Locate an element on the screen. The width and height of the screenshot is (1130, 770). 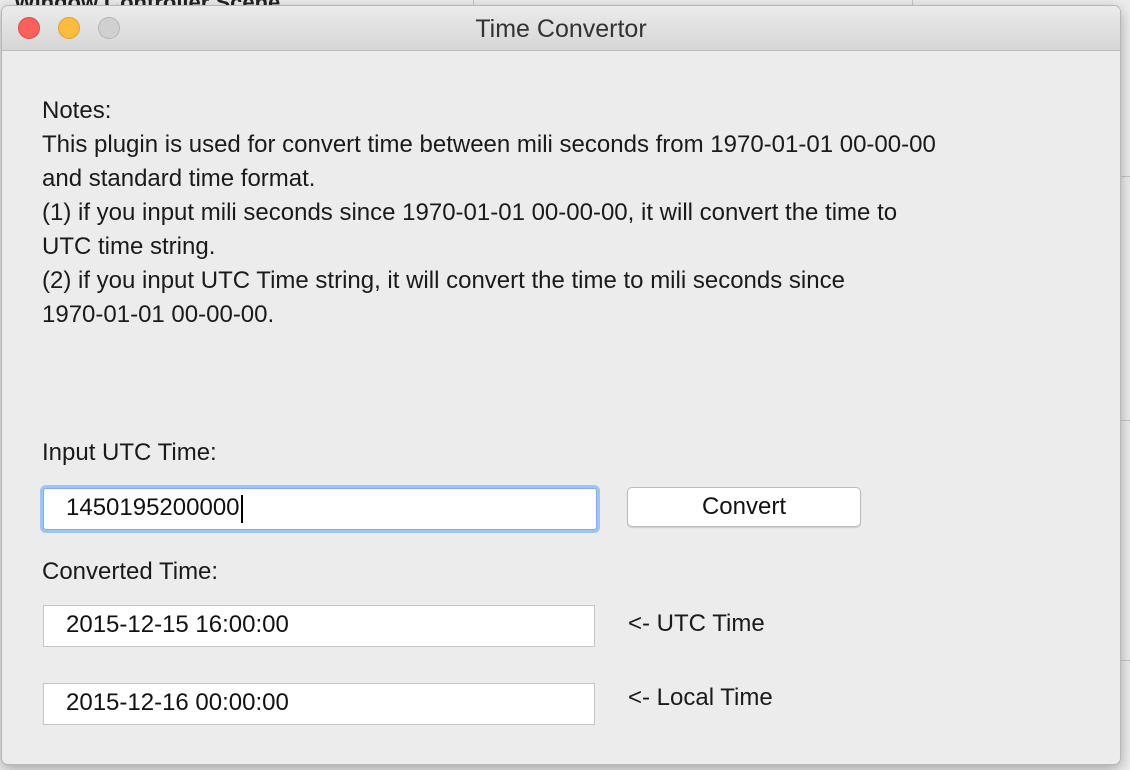
notes-line: Notes: is located at coordinates (77, 110).